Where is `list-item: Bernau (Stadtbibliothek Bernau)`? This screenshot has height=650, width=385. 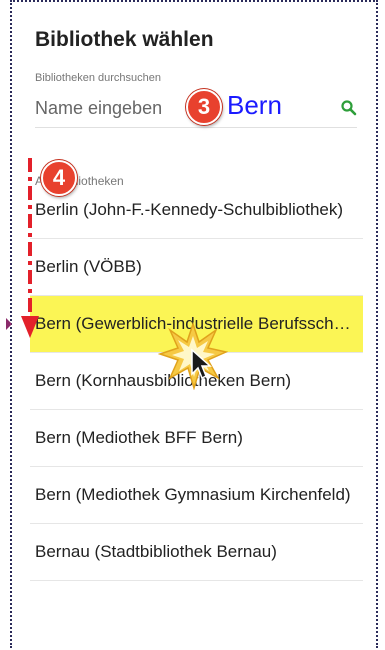
list-item: Bernau (Stadtbibliothek Bernau) is located at coordinates (196, 552).